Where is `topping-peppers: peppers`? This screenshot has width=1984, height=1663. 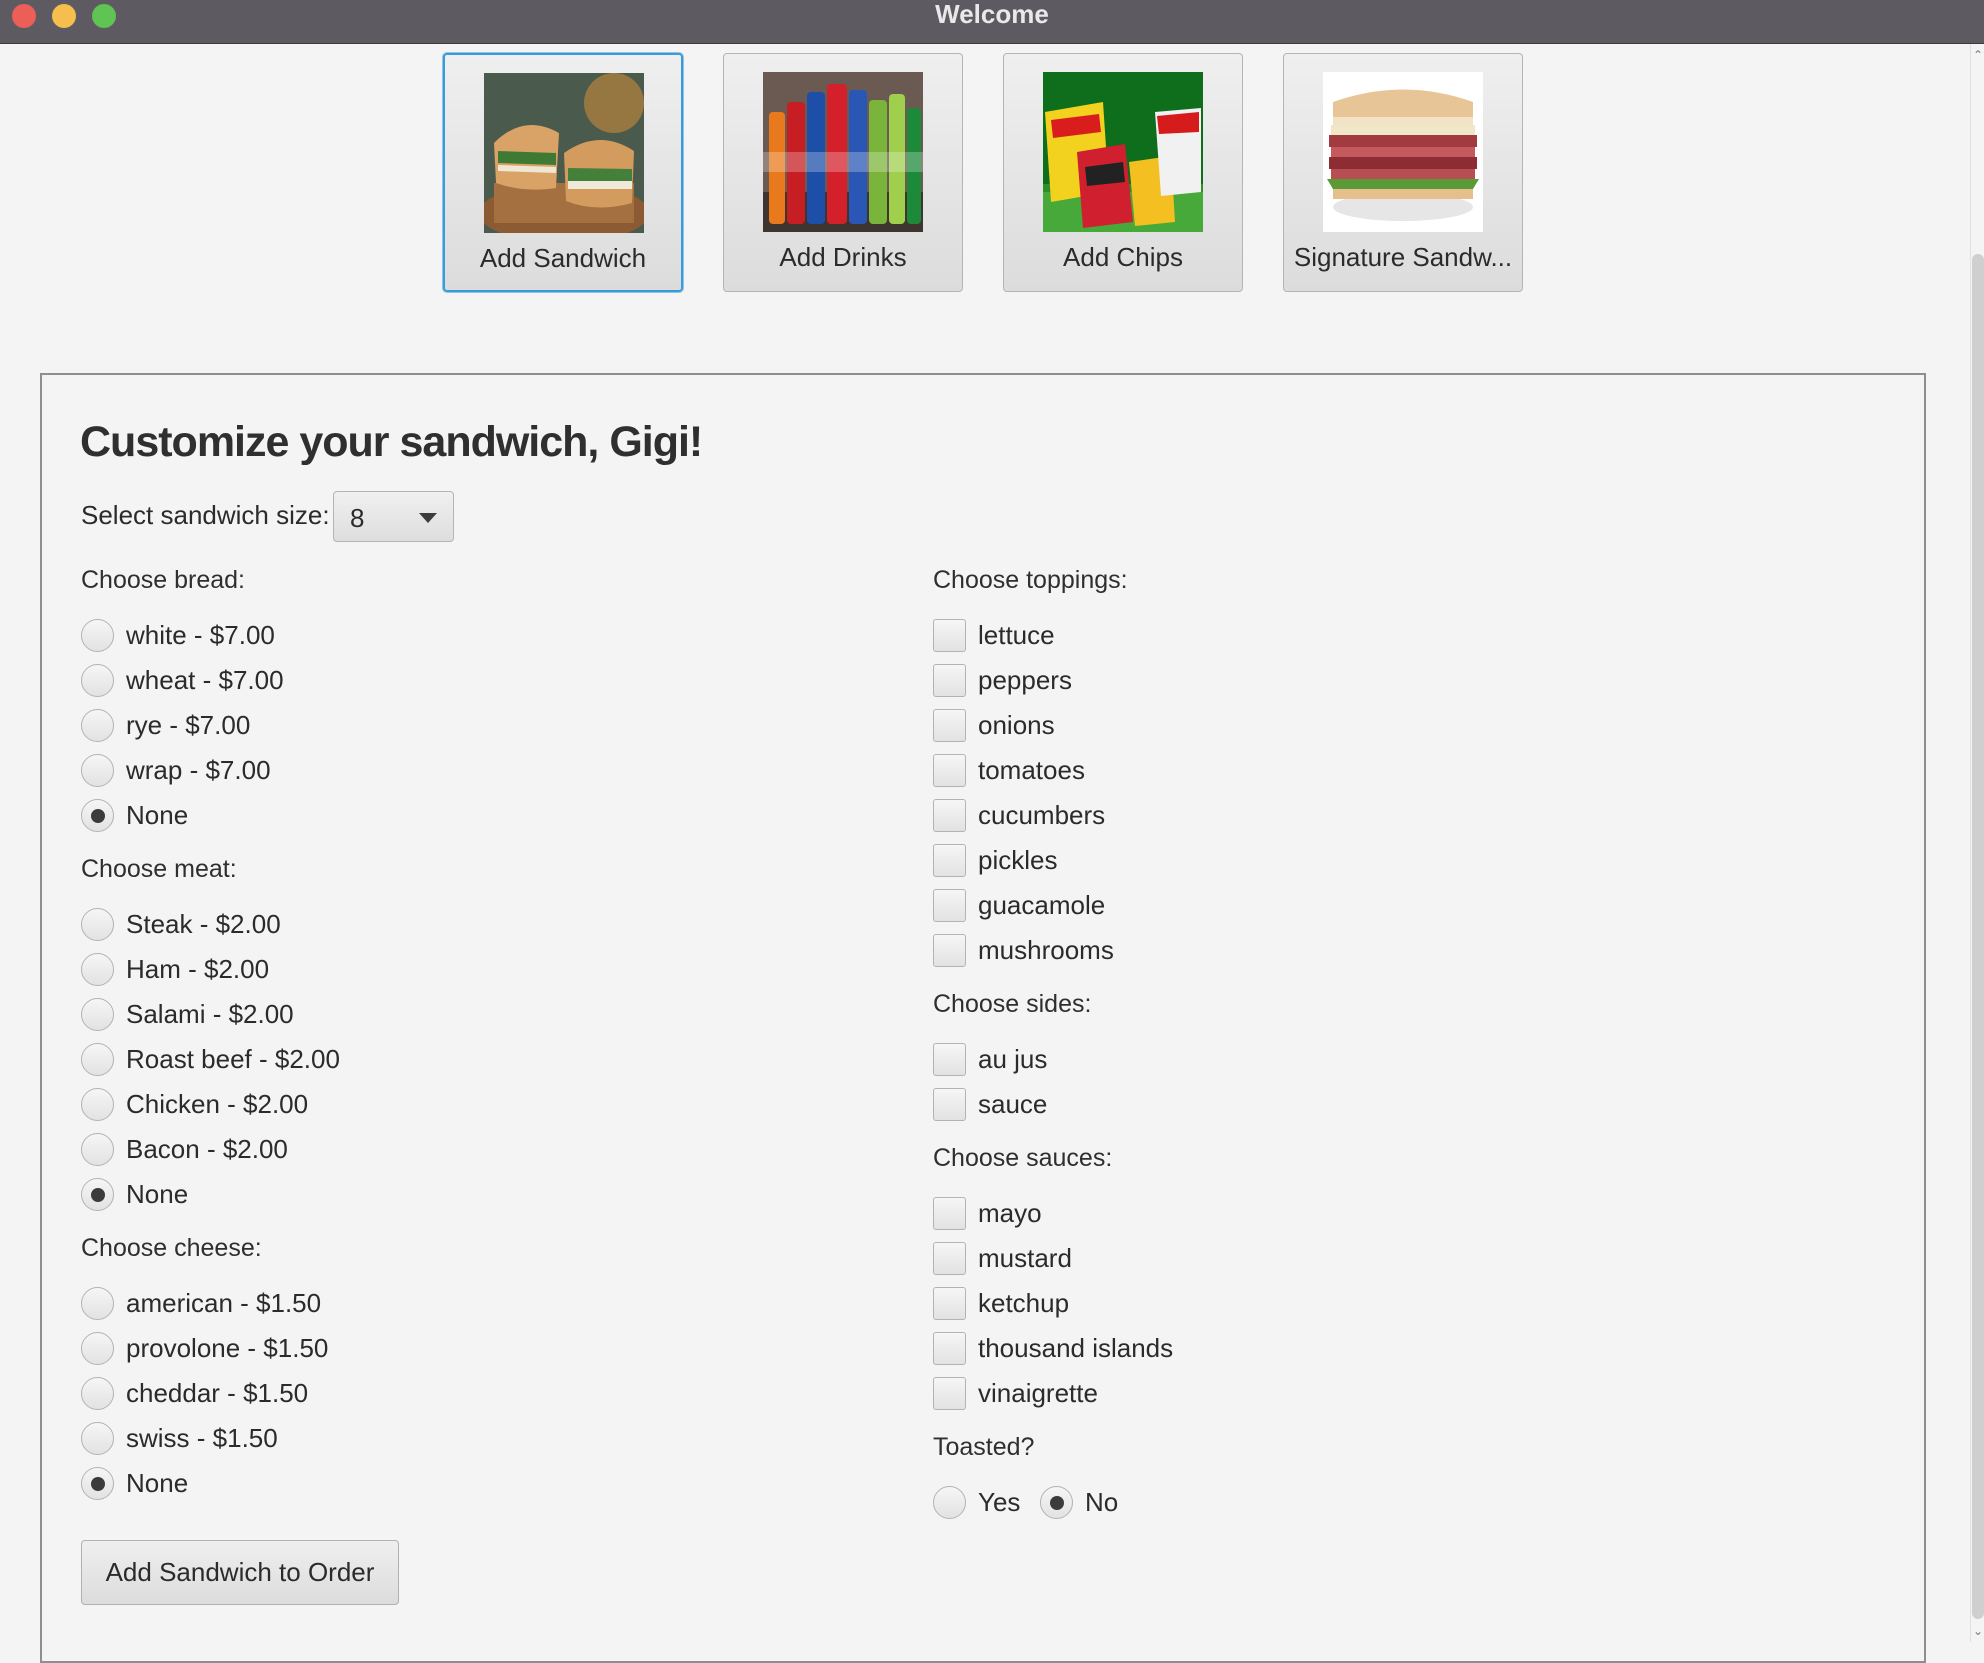 topping-peppers: peppers is located at coordinates (1002, 680).